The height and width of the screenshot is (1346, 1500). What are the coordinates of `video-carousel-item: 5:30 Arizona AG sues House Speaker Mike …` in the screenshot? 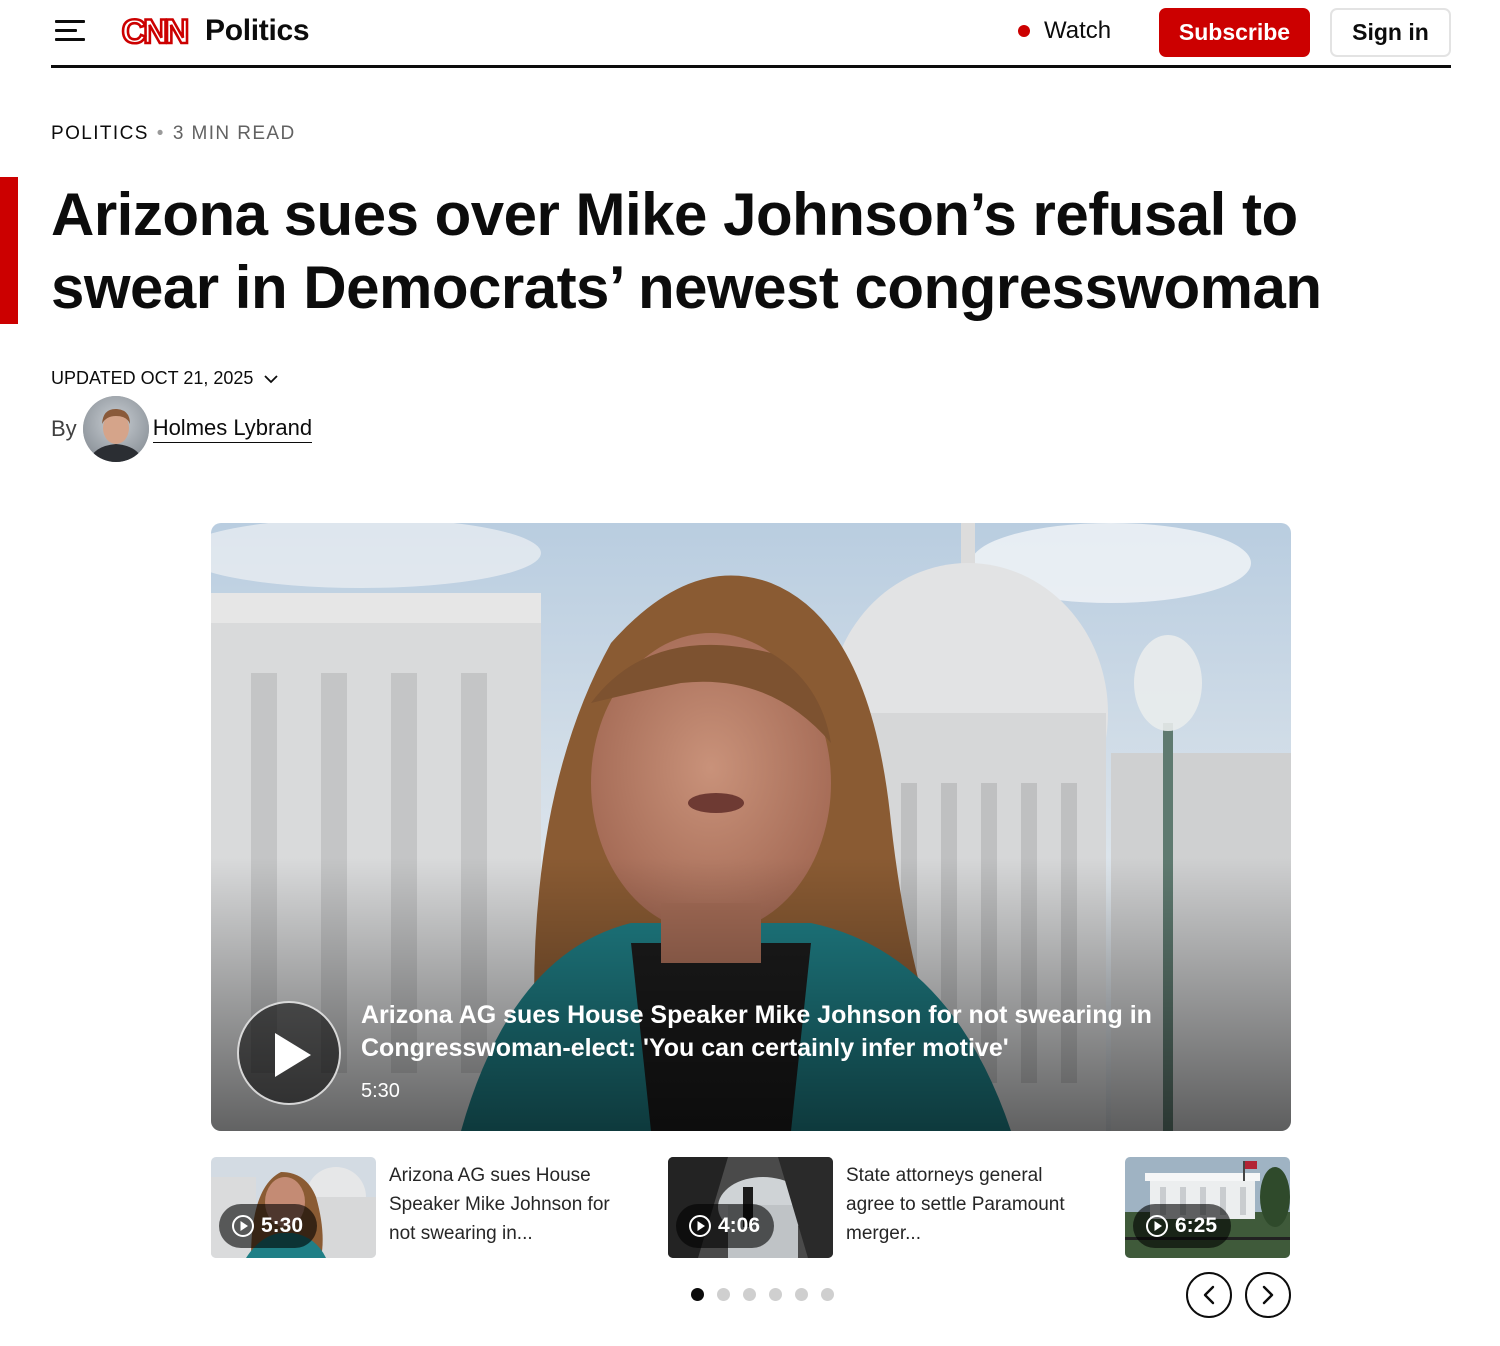 It's located at (412, 1207).